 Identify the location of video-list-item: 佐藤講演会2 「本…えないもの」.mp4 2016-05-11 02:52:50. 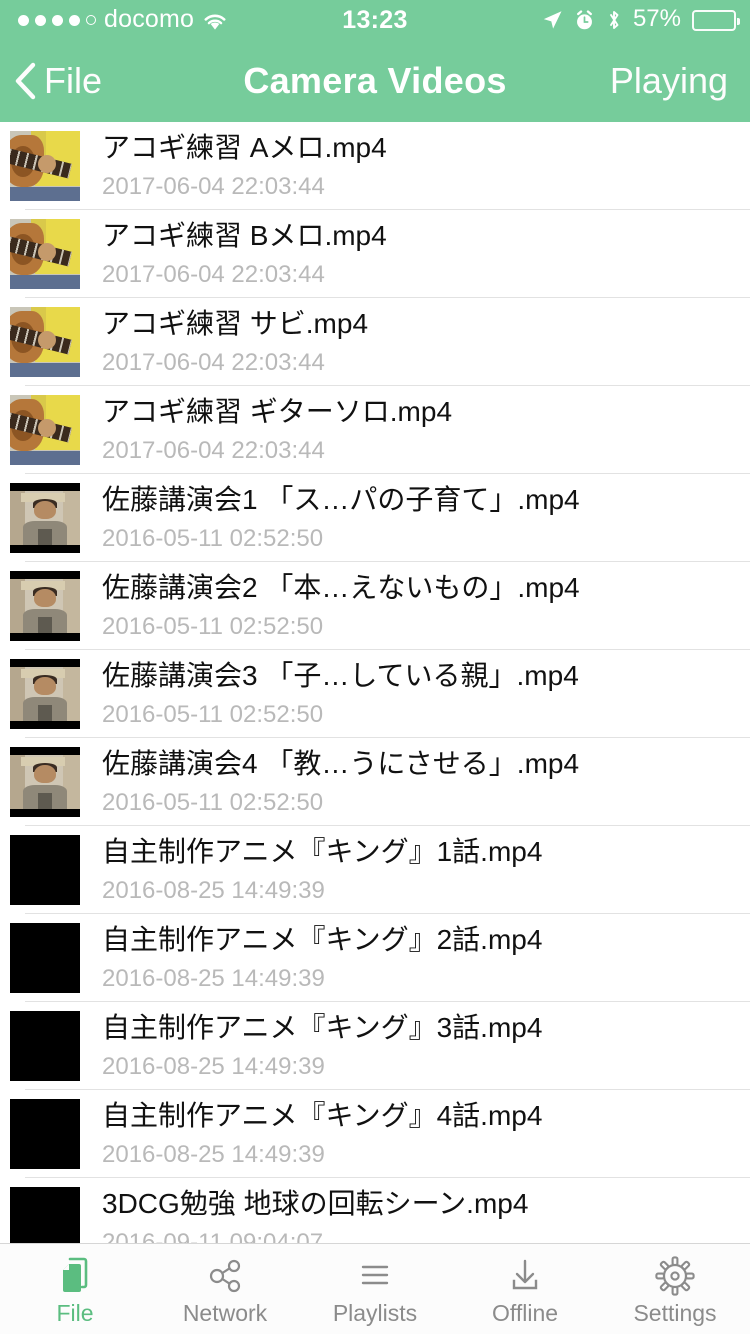
(375, 606).